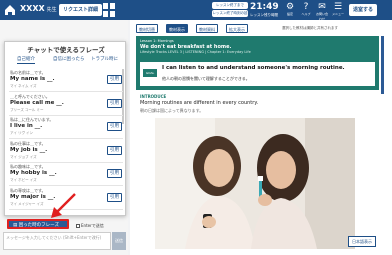 This screenshot has width=392, height=255. I want to click on tab-switch-material: 教材切替, so click(147, 28).